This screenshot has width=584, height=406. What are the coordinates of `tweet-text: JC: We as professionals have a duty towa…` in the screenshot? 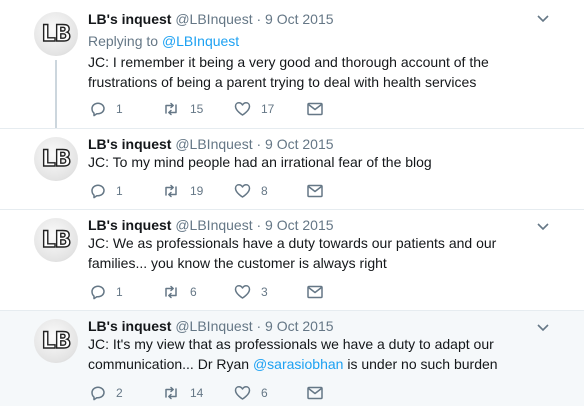 It's located at (292, 253).